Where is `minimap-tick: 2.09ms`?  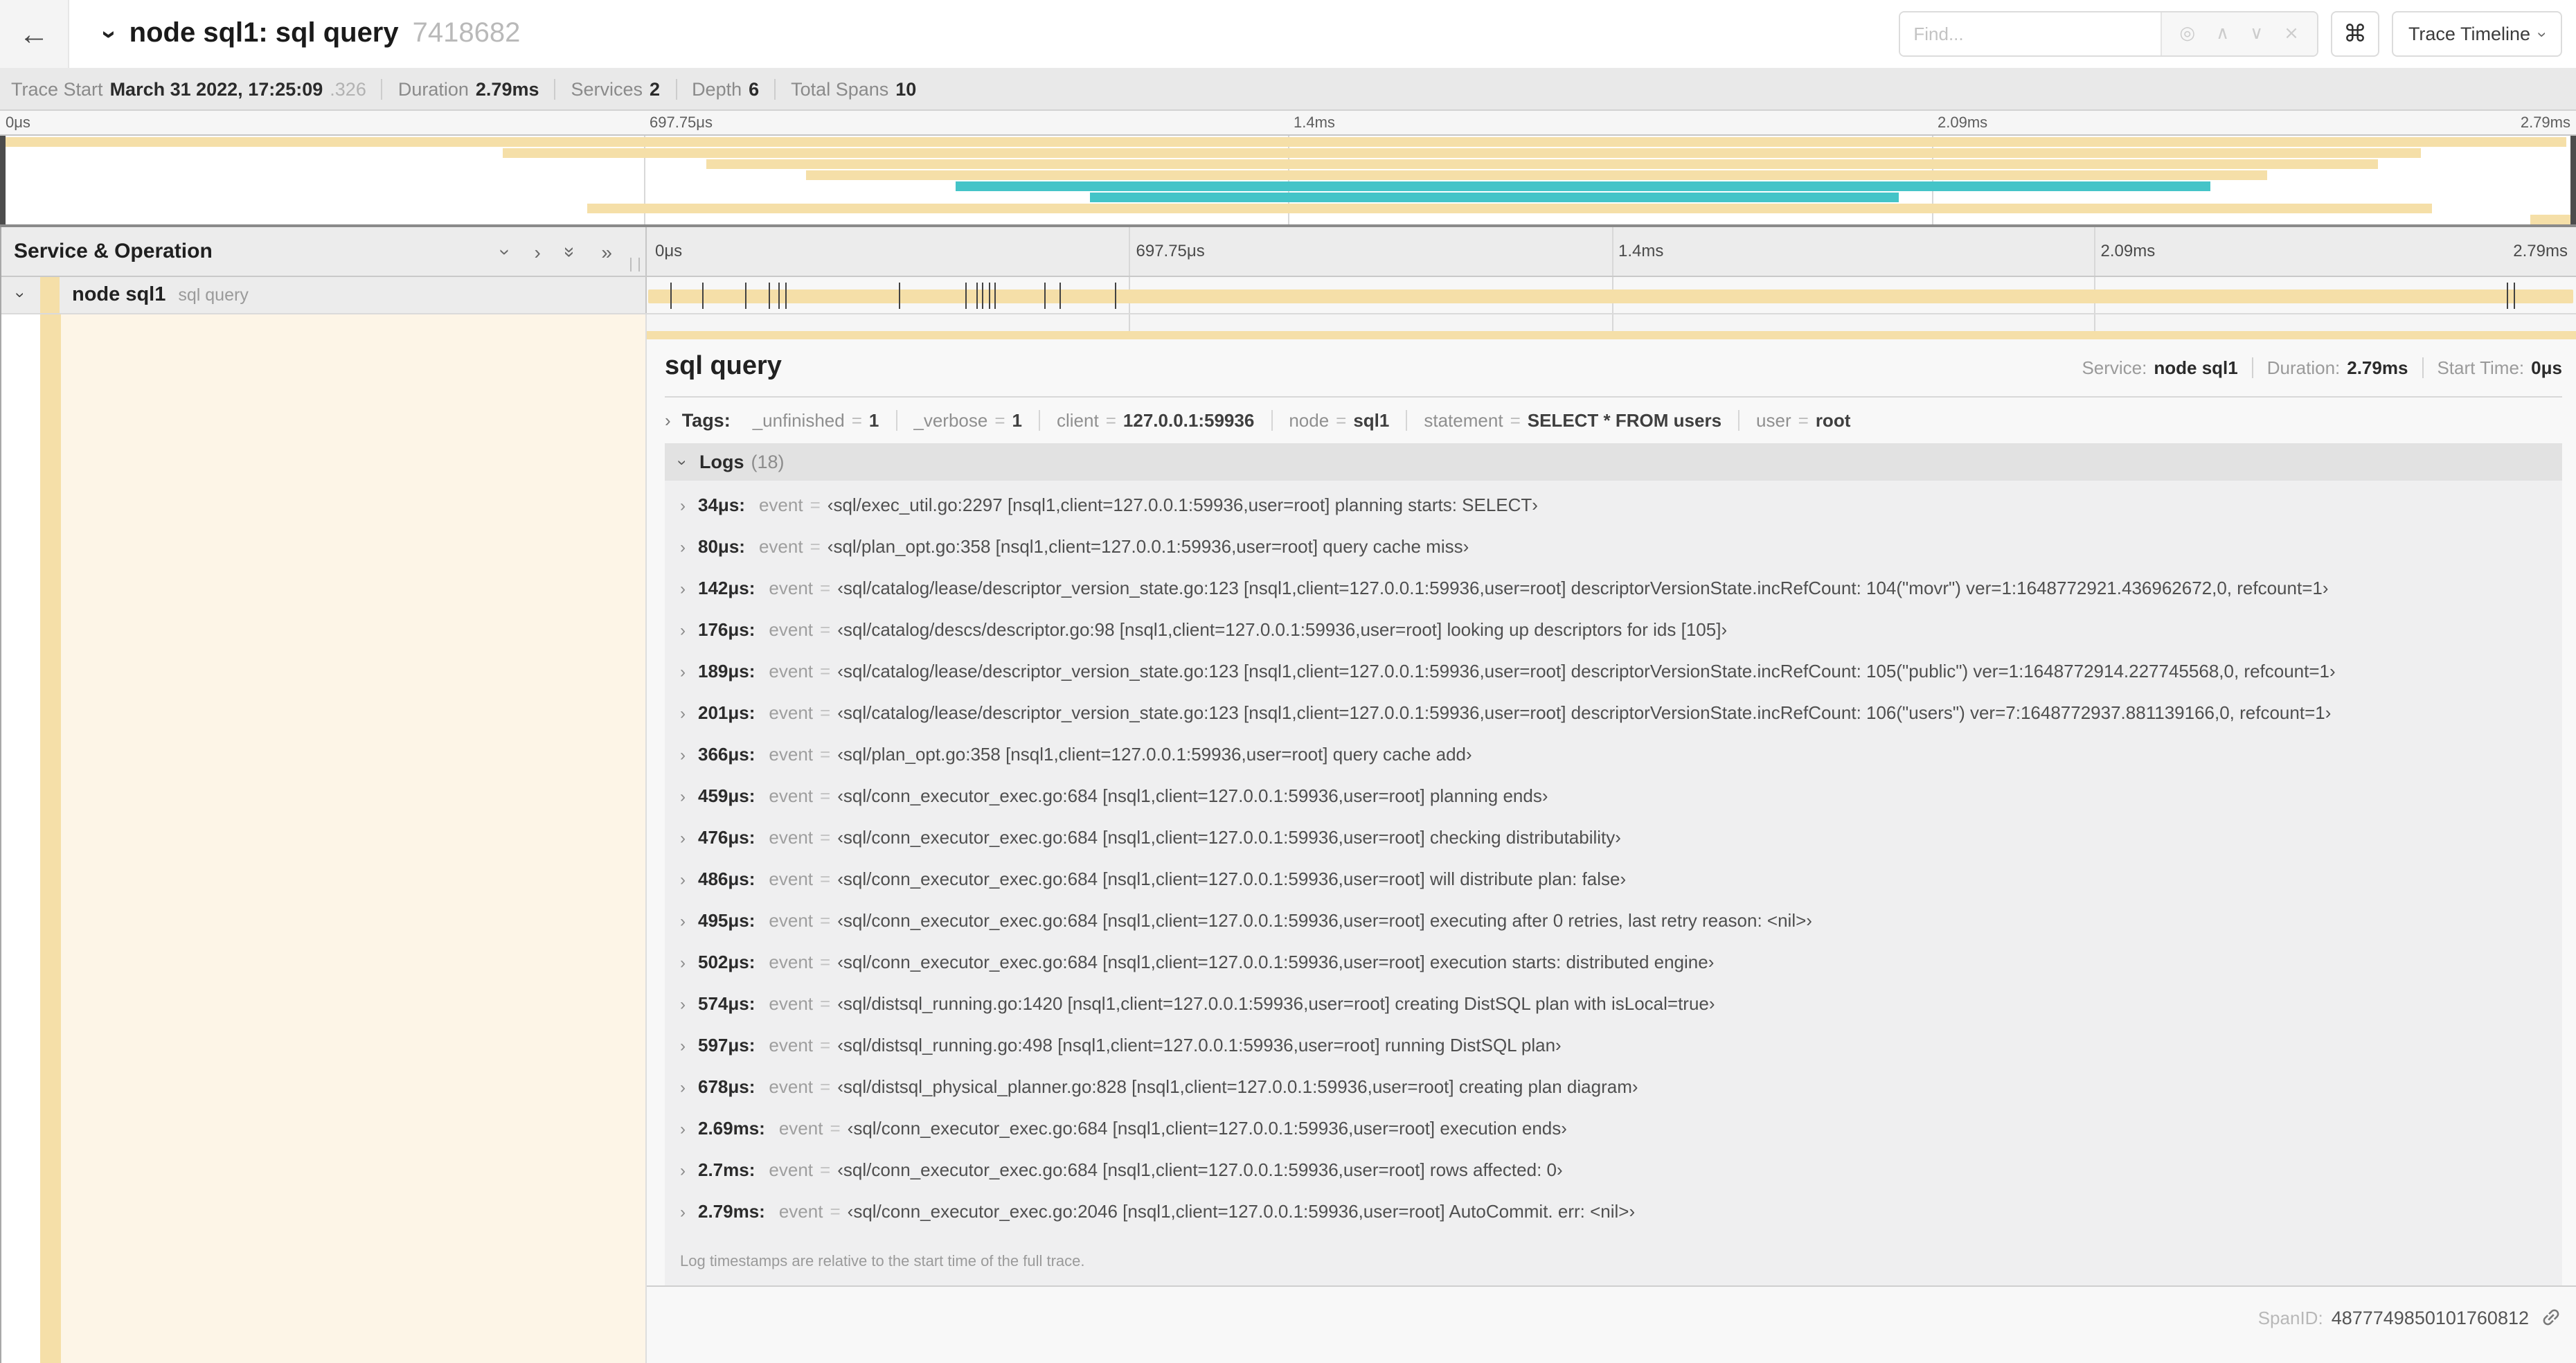 minimap-tick: 2.09ms is located at coordinates (1963, 124).